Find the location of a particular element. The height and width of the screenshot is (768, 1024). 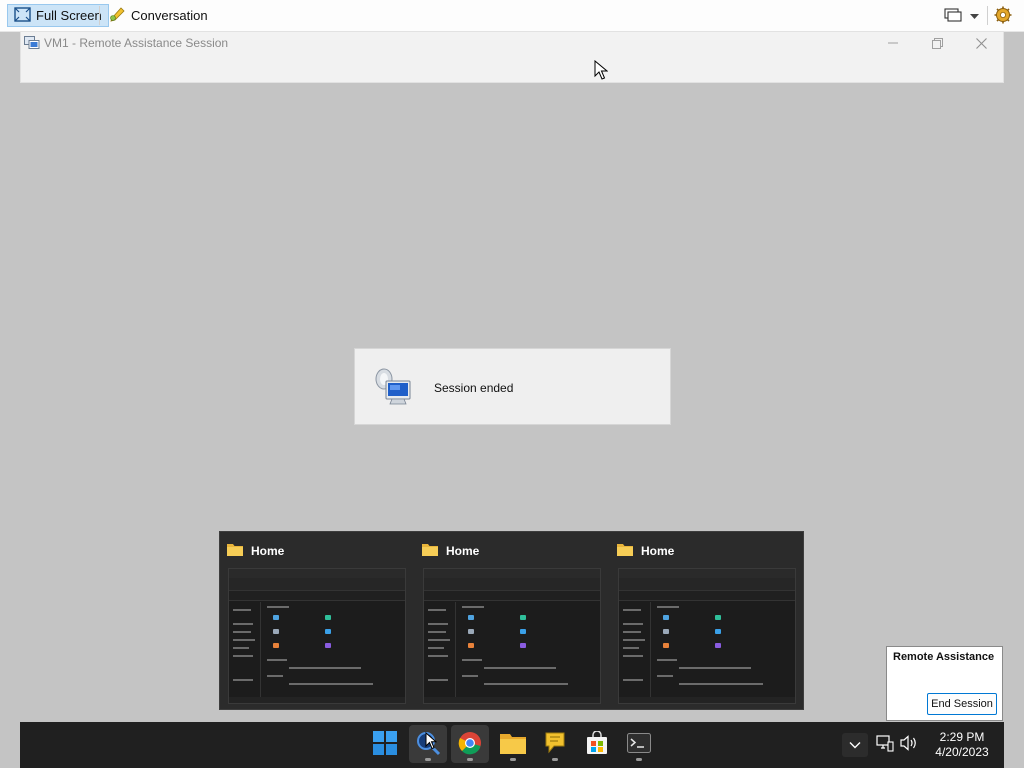

terminal-taskbar-button is located at coordinates (639, 744).